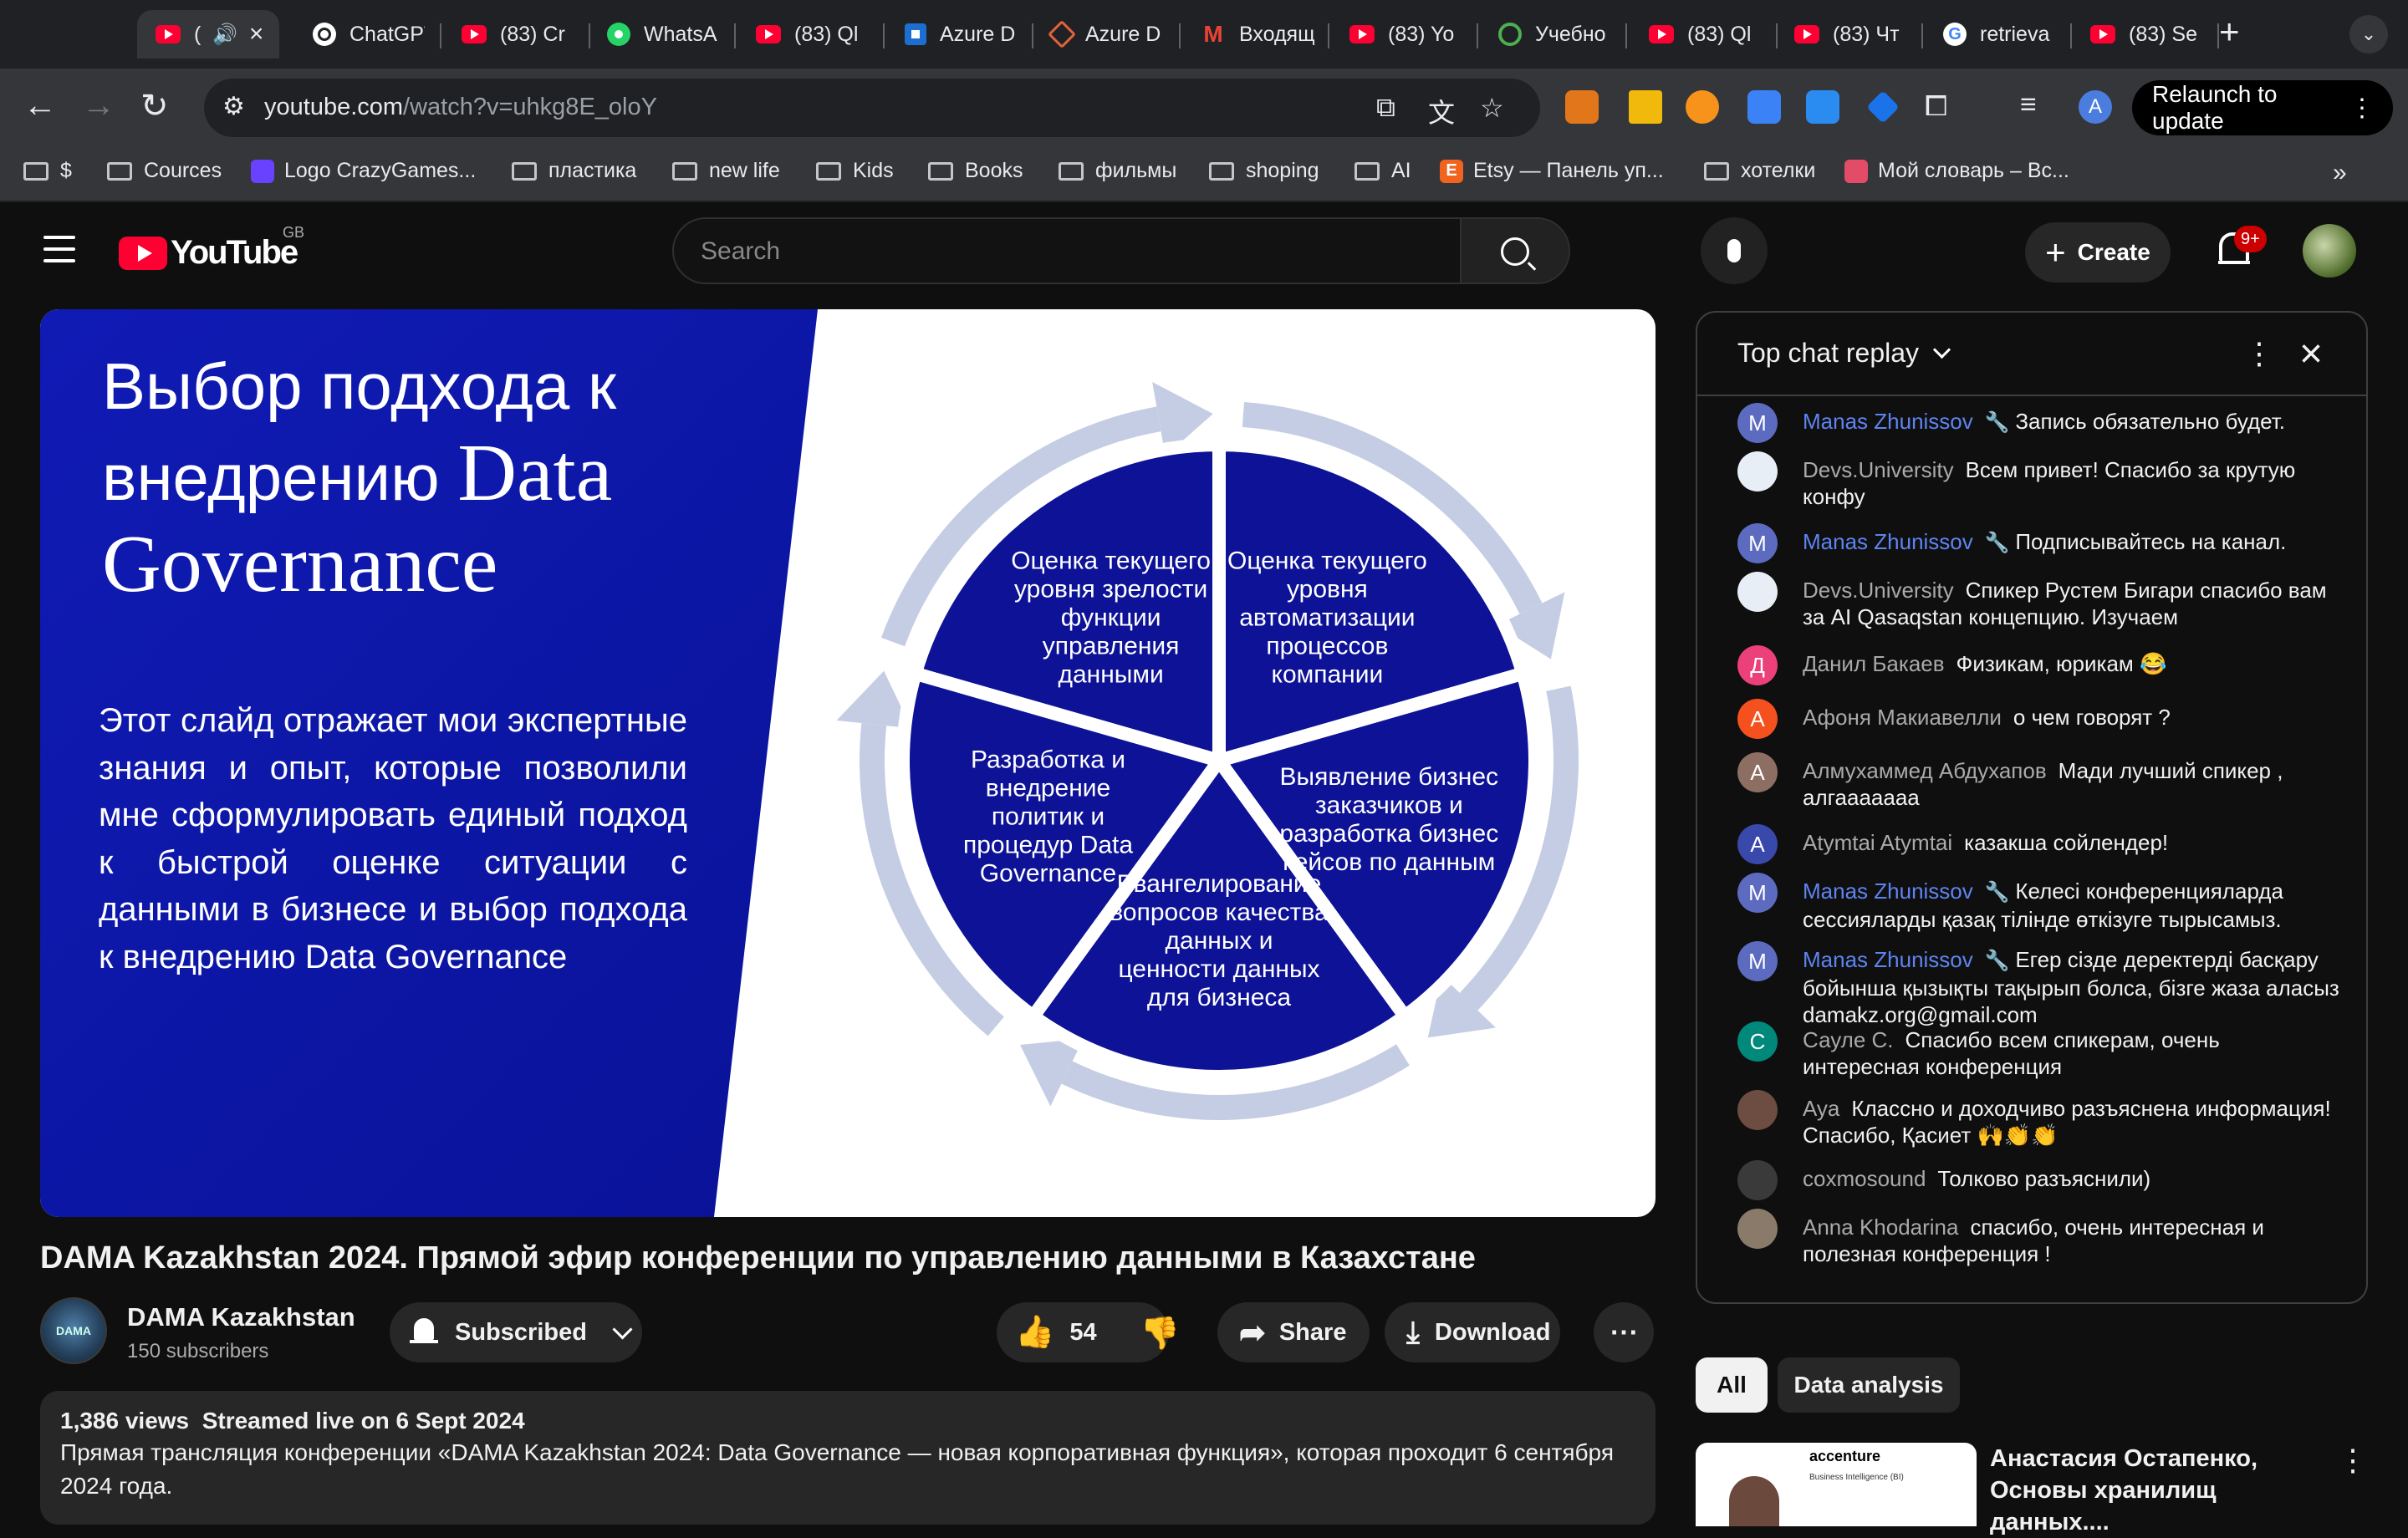  I want to click on new-tab-icon: +, so click(2230, 32).